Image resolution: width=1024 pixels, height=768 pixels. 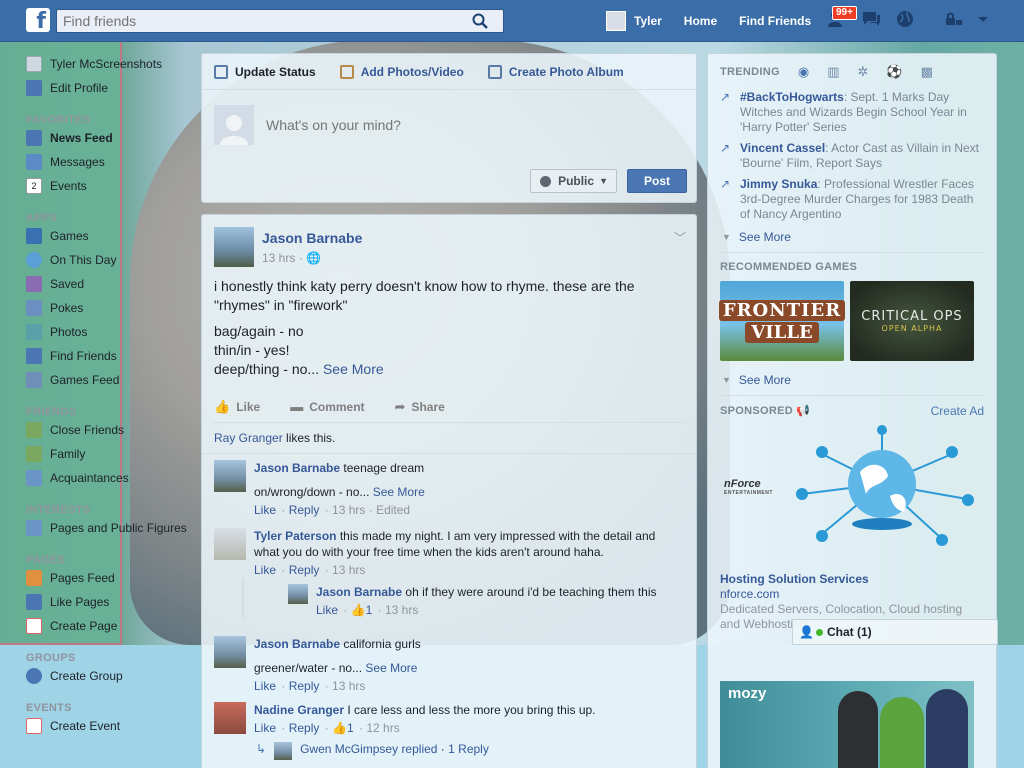 I want to click on sidebar-item-pokes: Pokes, so click(x=111, y=308).